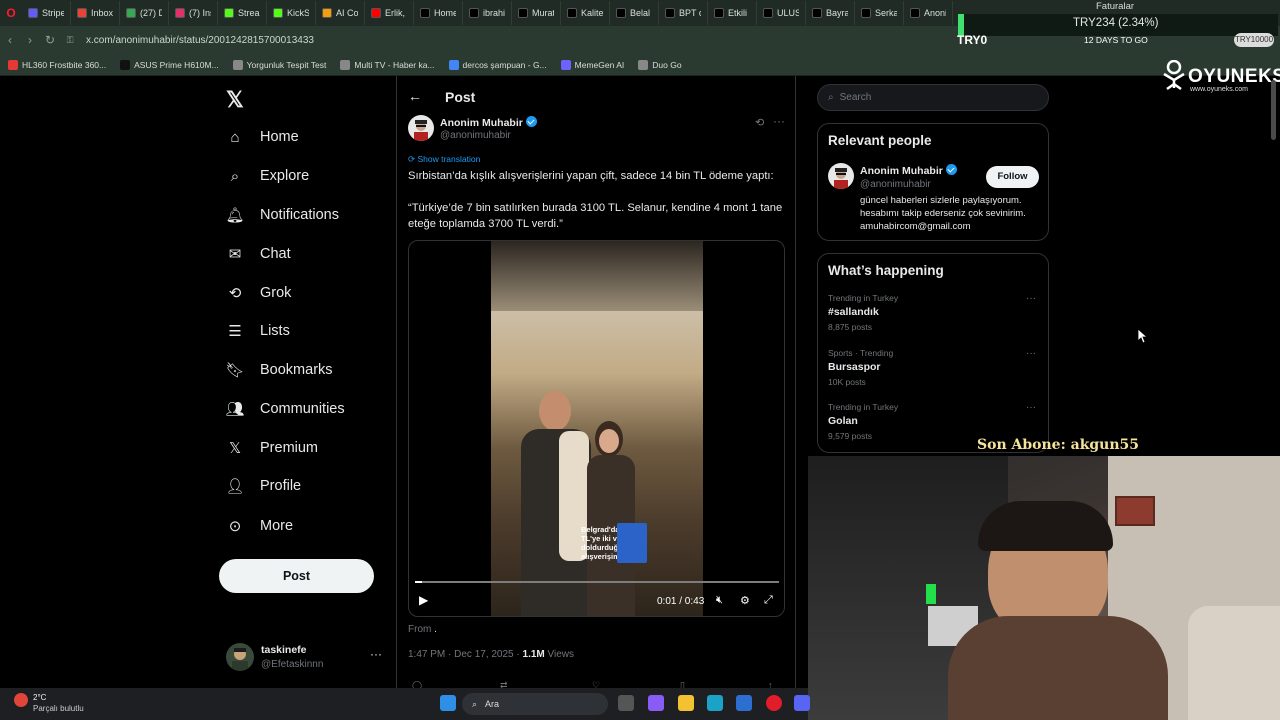  What do you see at coordinates (597, 582) in the screenshot?
I see `video-progress-bar` at bounding box center [597, 582].